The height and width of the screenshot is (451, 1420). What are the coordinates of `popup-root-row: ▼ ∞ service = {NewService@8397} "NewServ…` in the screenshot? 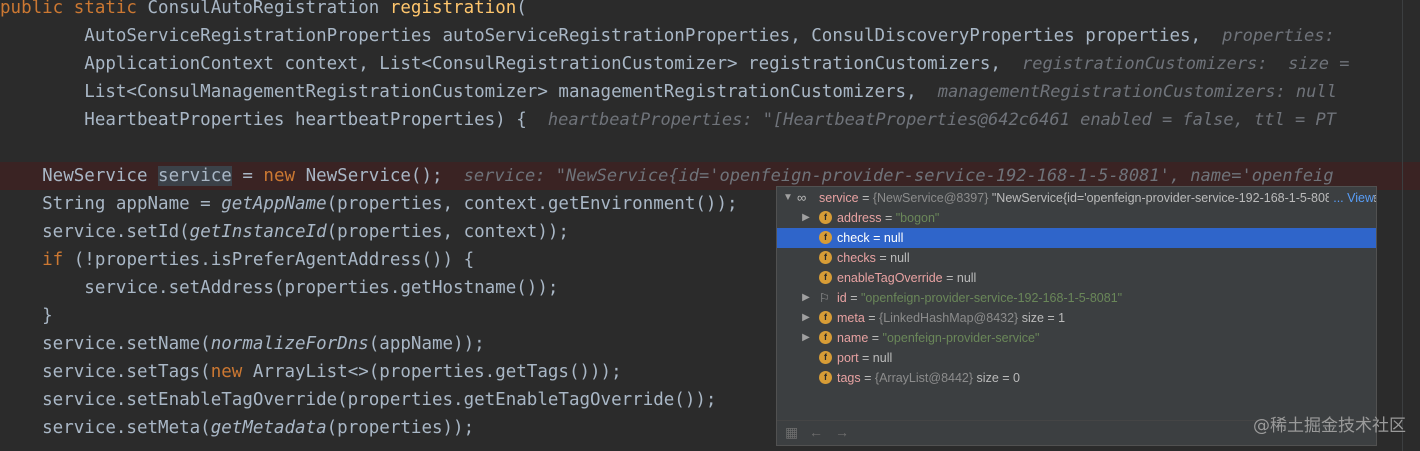 It's located at (1076, 198).